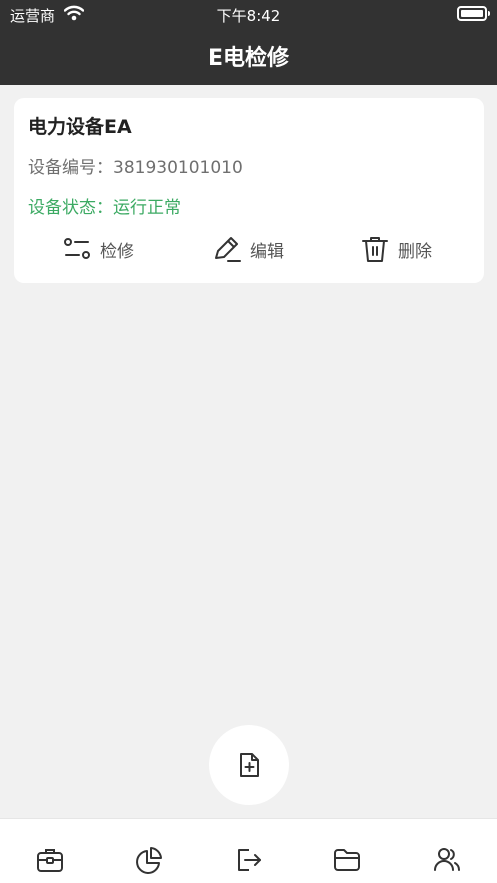 This screenshot has width=497, height=883. Describe the element at coordinates (228, 249) in the screenshot. I see `pencil-icon` at that location.